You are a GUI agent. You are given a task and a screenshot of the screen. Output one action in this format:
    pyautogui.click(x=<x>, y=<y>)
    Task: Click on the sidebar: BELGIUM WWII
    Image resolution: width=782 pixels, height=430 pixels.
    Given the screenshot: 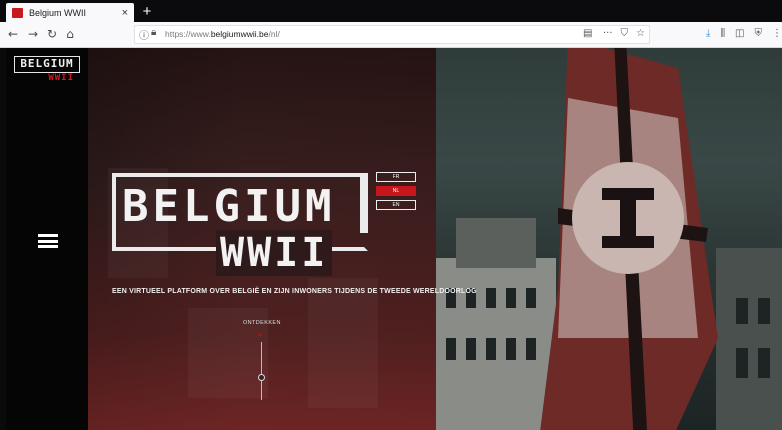 What is the action you would take?
    pyautogui.click(x=47, y=239)
    